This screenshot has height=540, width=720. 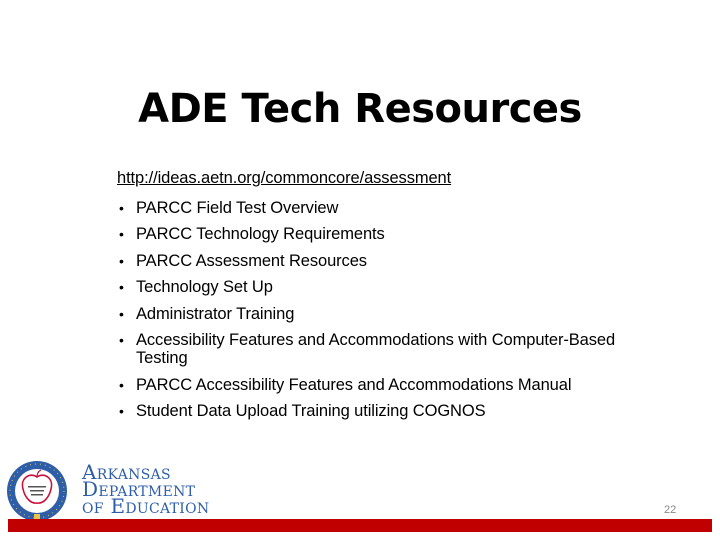 What do you see at coordinates (37, 491) in the screenshot?
I see `department-seal-icon` at bounding box center [37, 491].